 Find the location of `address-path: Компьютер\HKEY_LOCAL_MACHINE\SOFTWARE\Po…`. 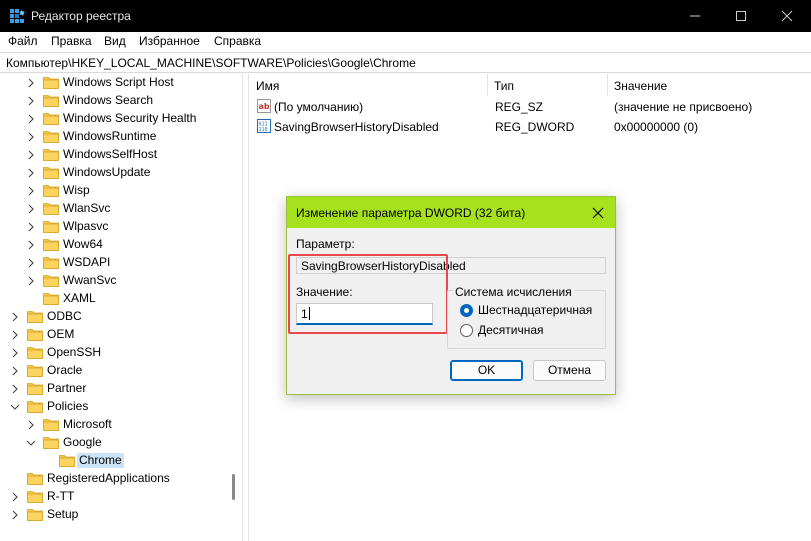

address-path: Компьютер\HKEY_LOCAL_MACHINE\SOFTWARE\Po… is located at coordinates (211, 63).